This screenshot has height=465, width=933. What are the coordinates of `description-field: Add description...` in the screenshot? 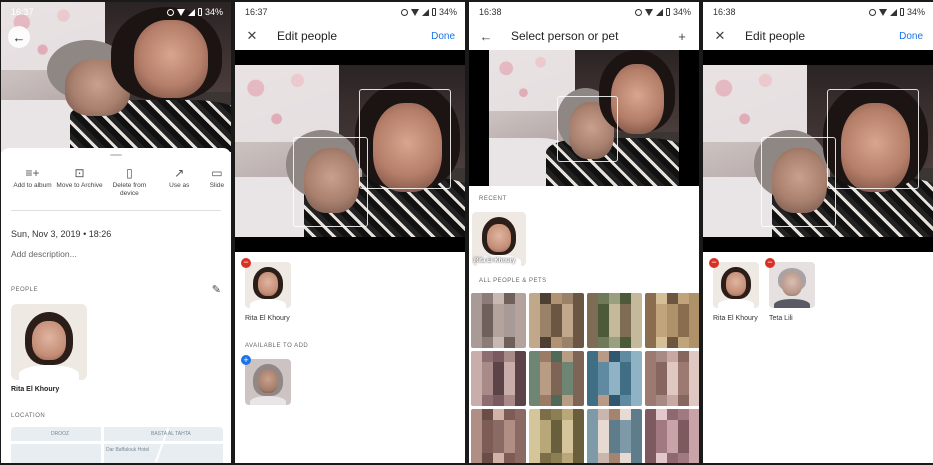 It's located at (121, 254).